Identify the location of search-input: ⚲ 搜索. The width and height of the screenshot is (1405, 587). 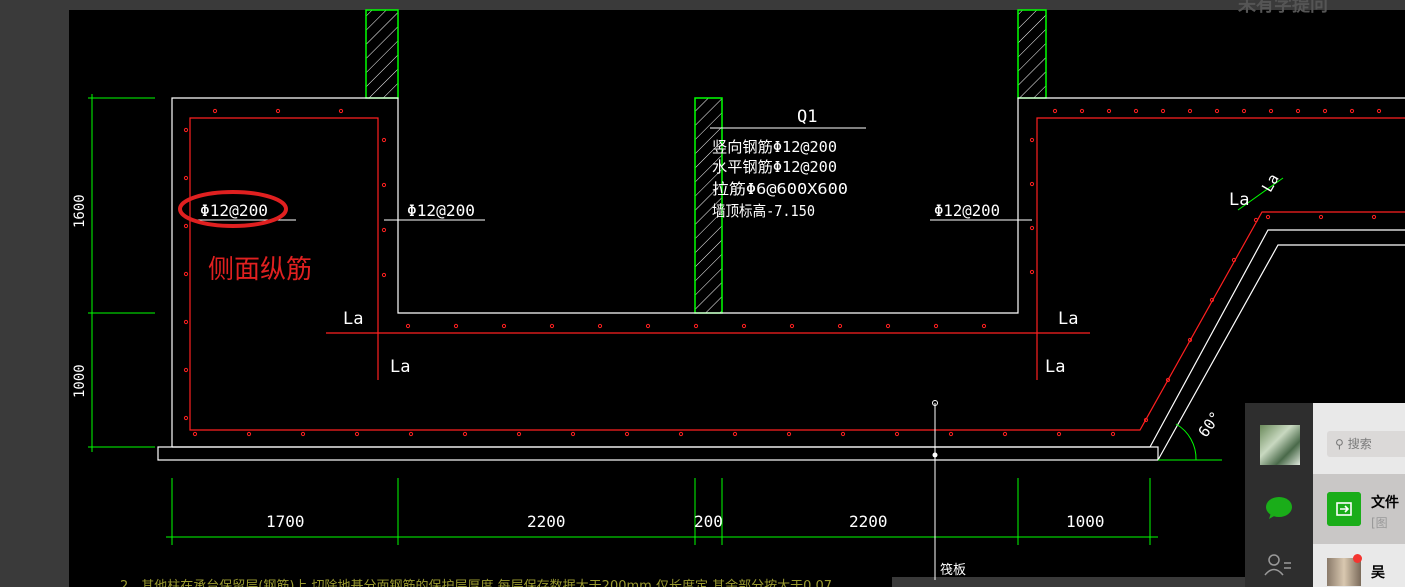
(1366, 444).